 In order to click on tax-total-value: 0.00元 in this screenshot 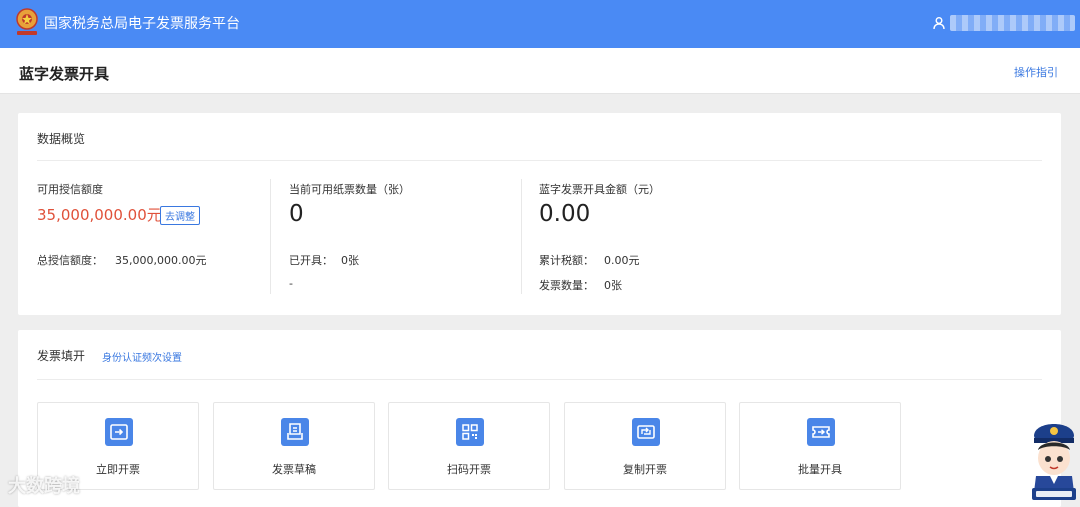, I will do `click(622, 260)`.